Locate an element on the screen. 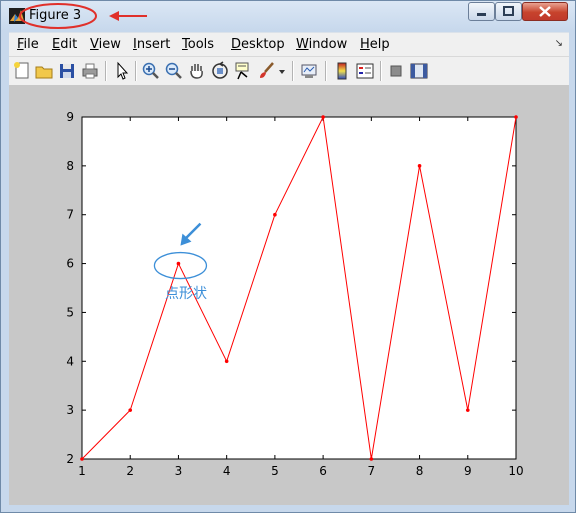 The width and height of the screenshot is (576, 513). y-tick-label: 7 is located at coordinates (70, 215).